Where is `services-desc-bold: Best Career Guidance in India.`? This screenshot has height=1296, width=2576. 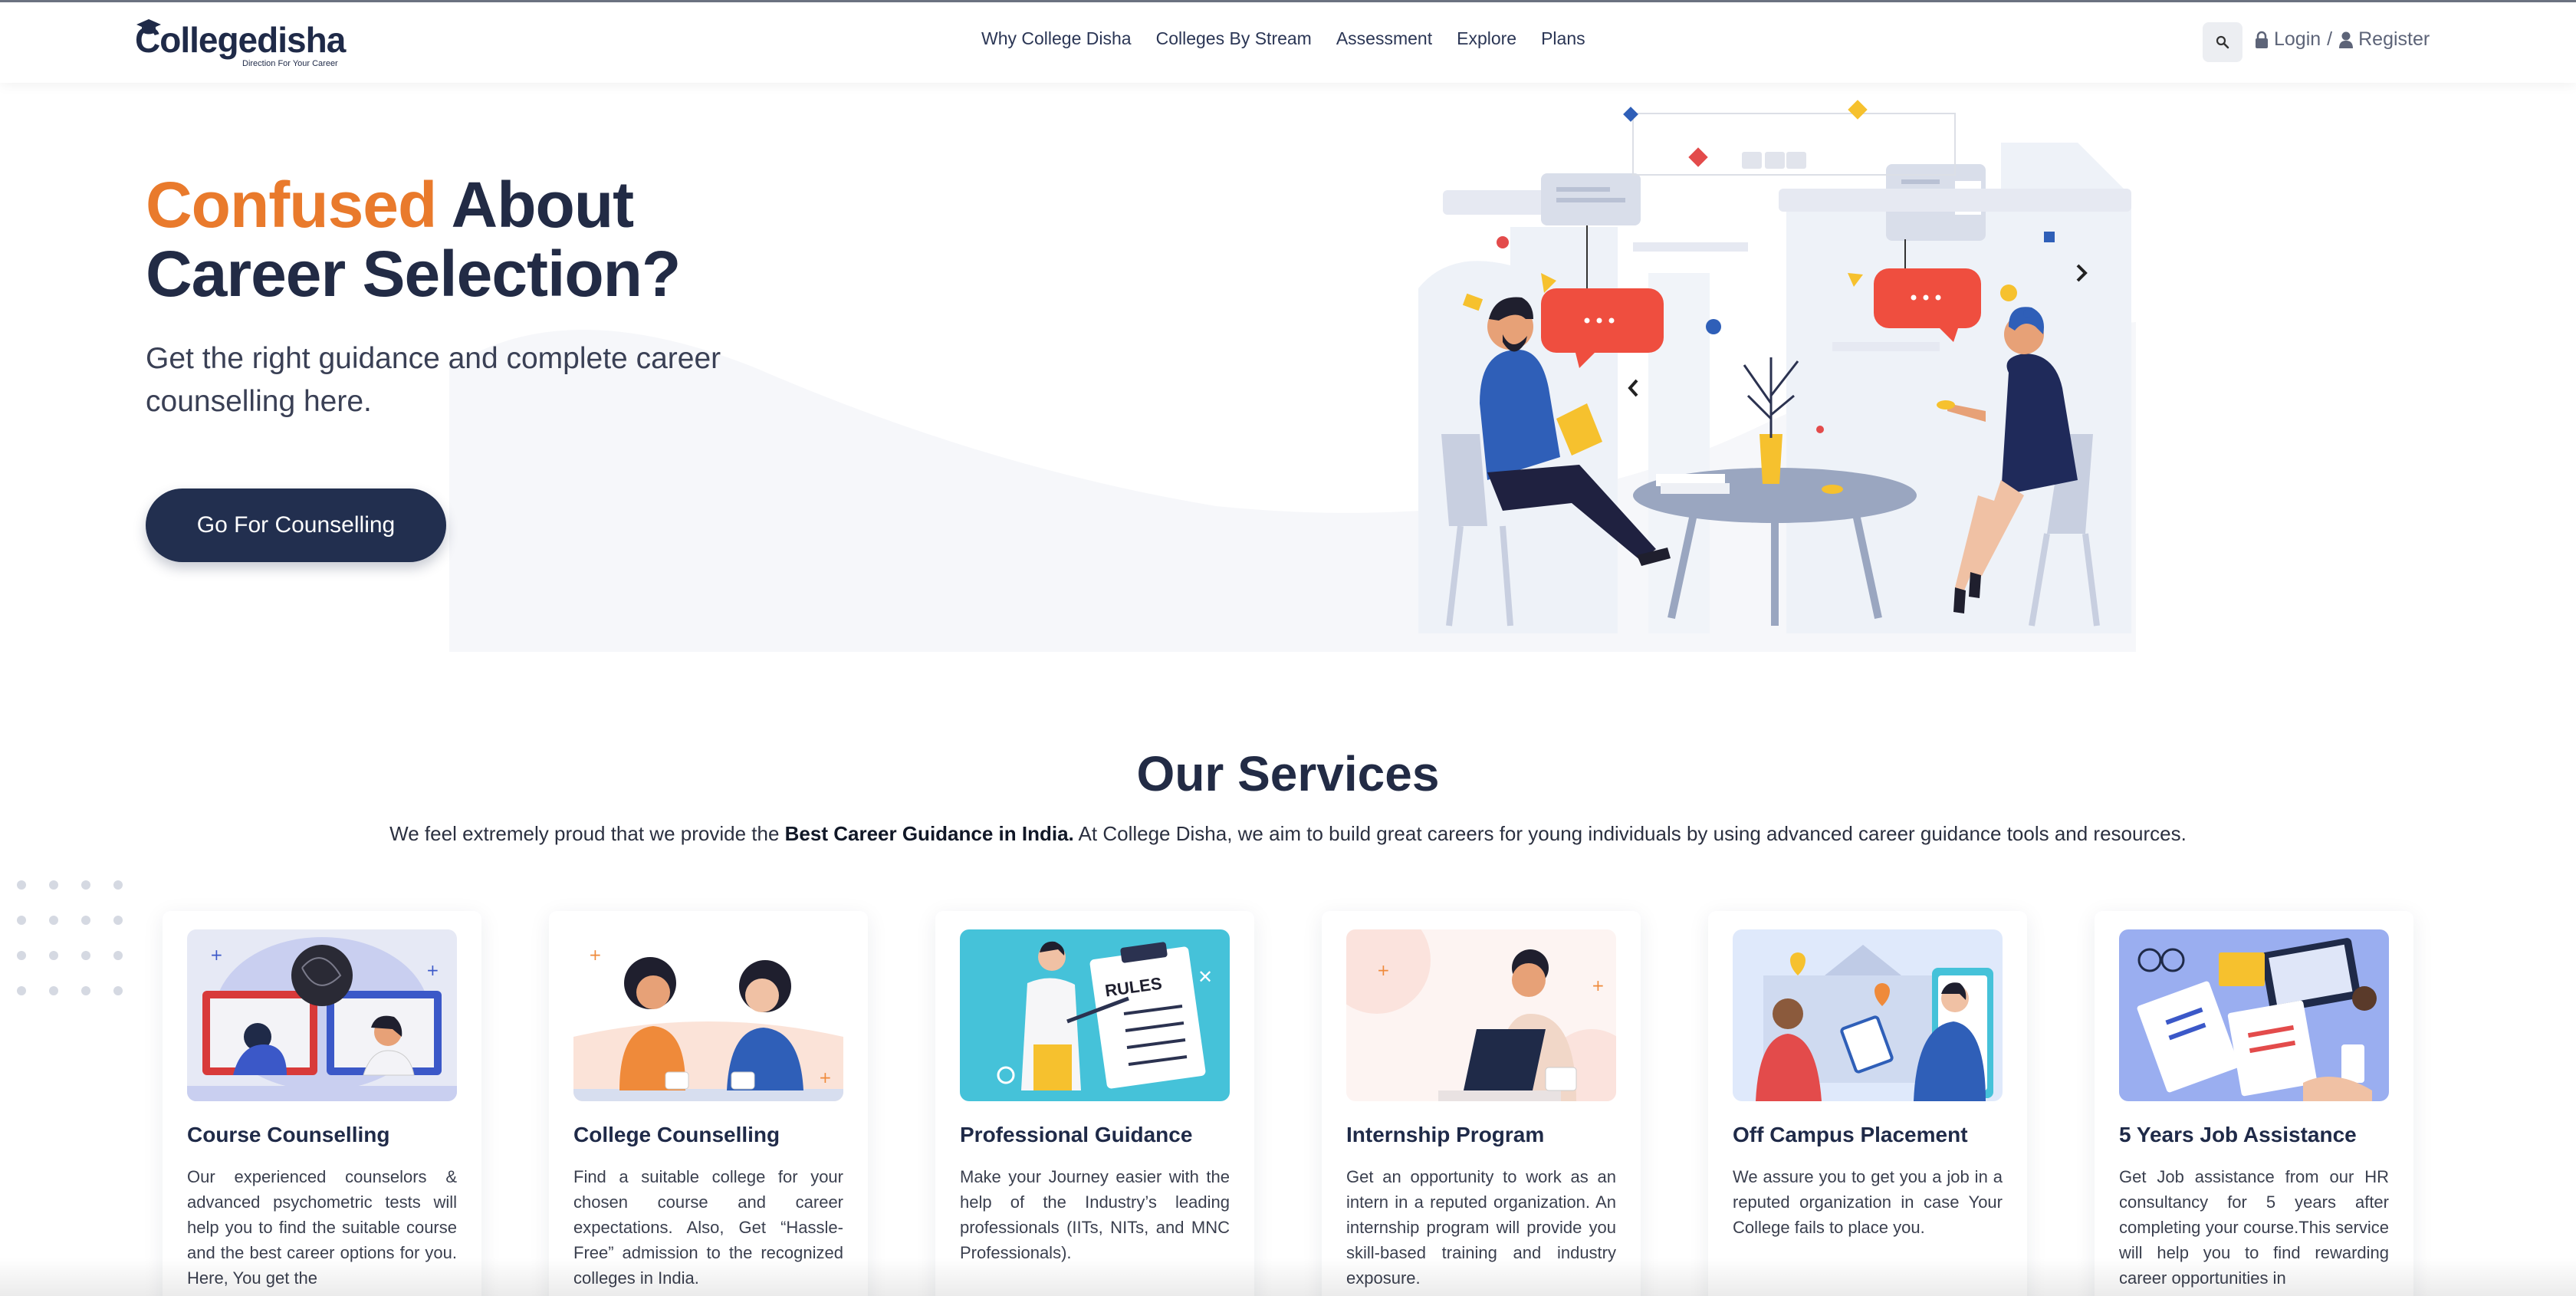
services-desc-bold: Best Career Guidance in India. is located at coordinates (929, 833).